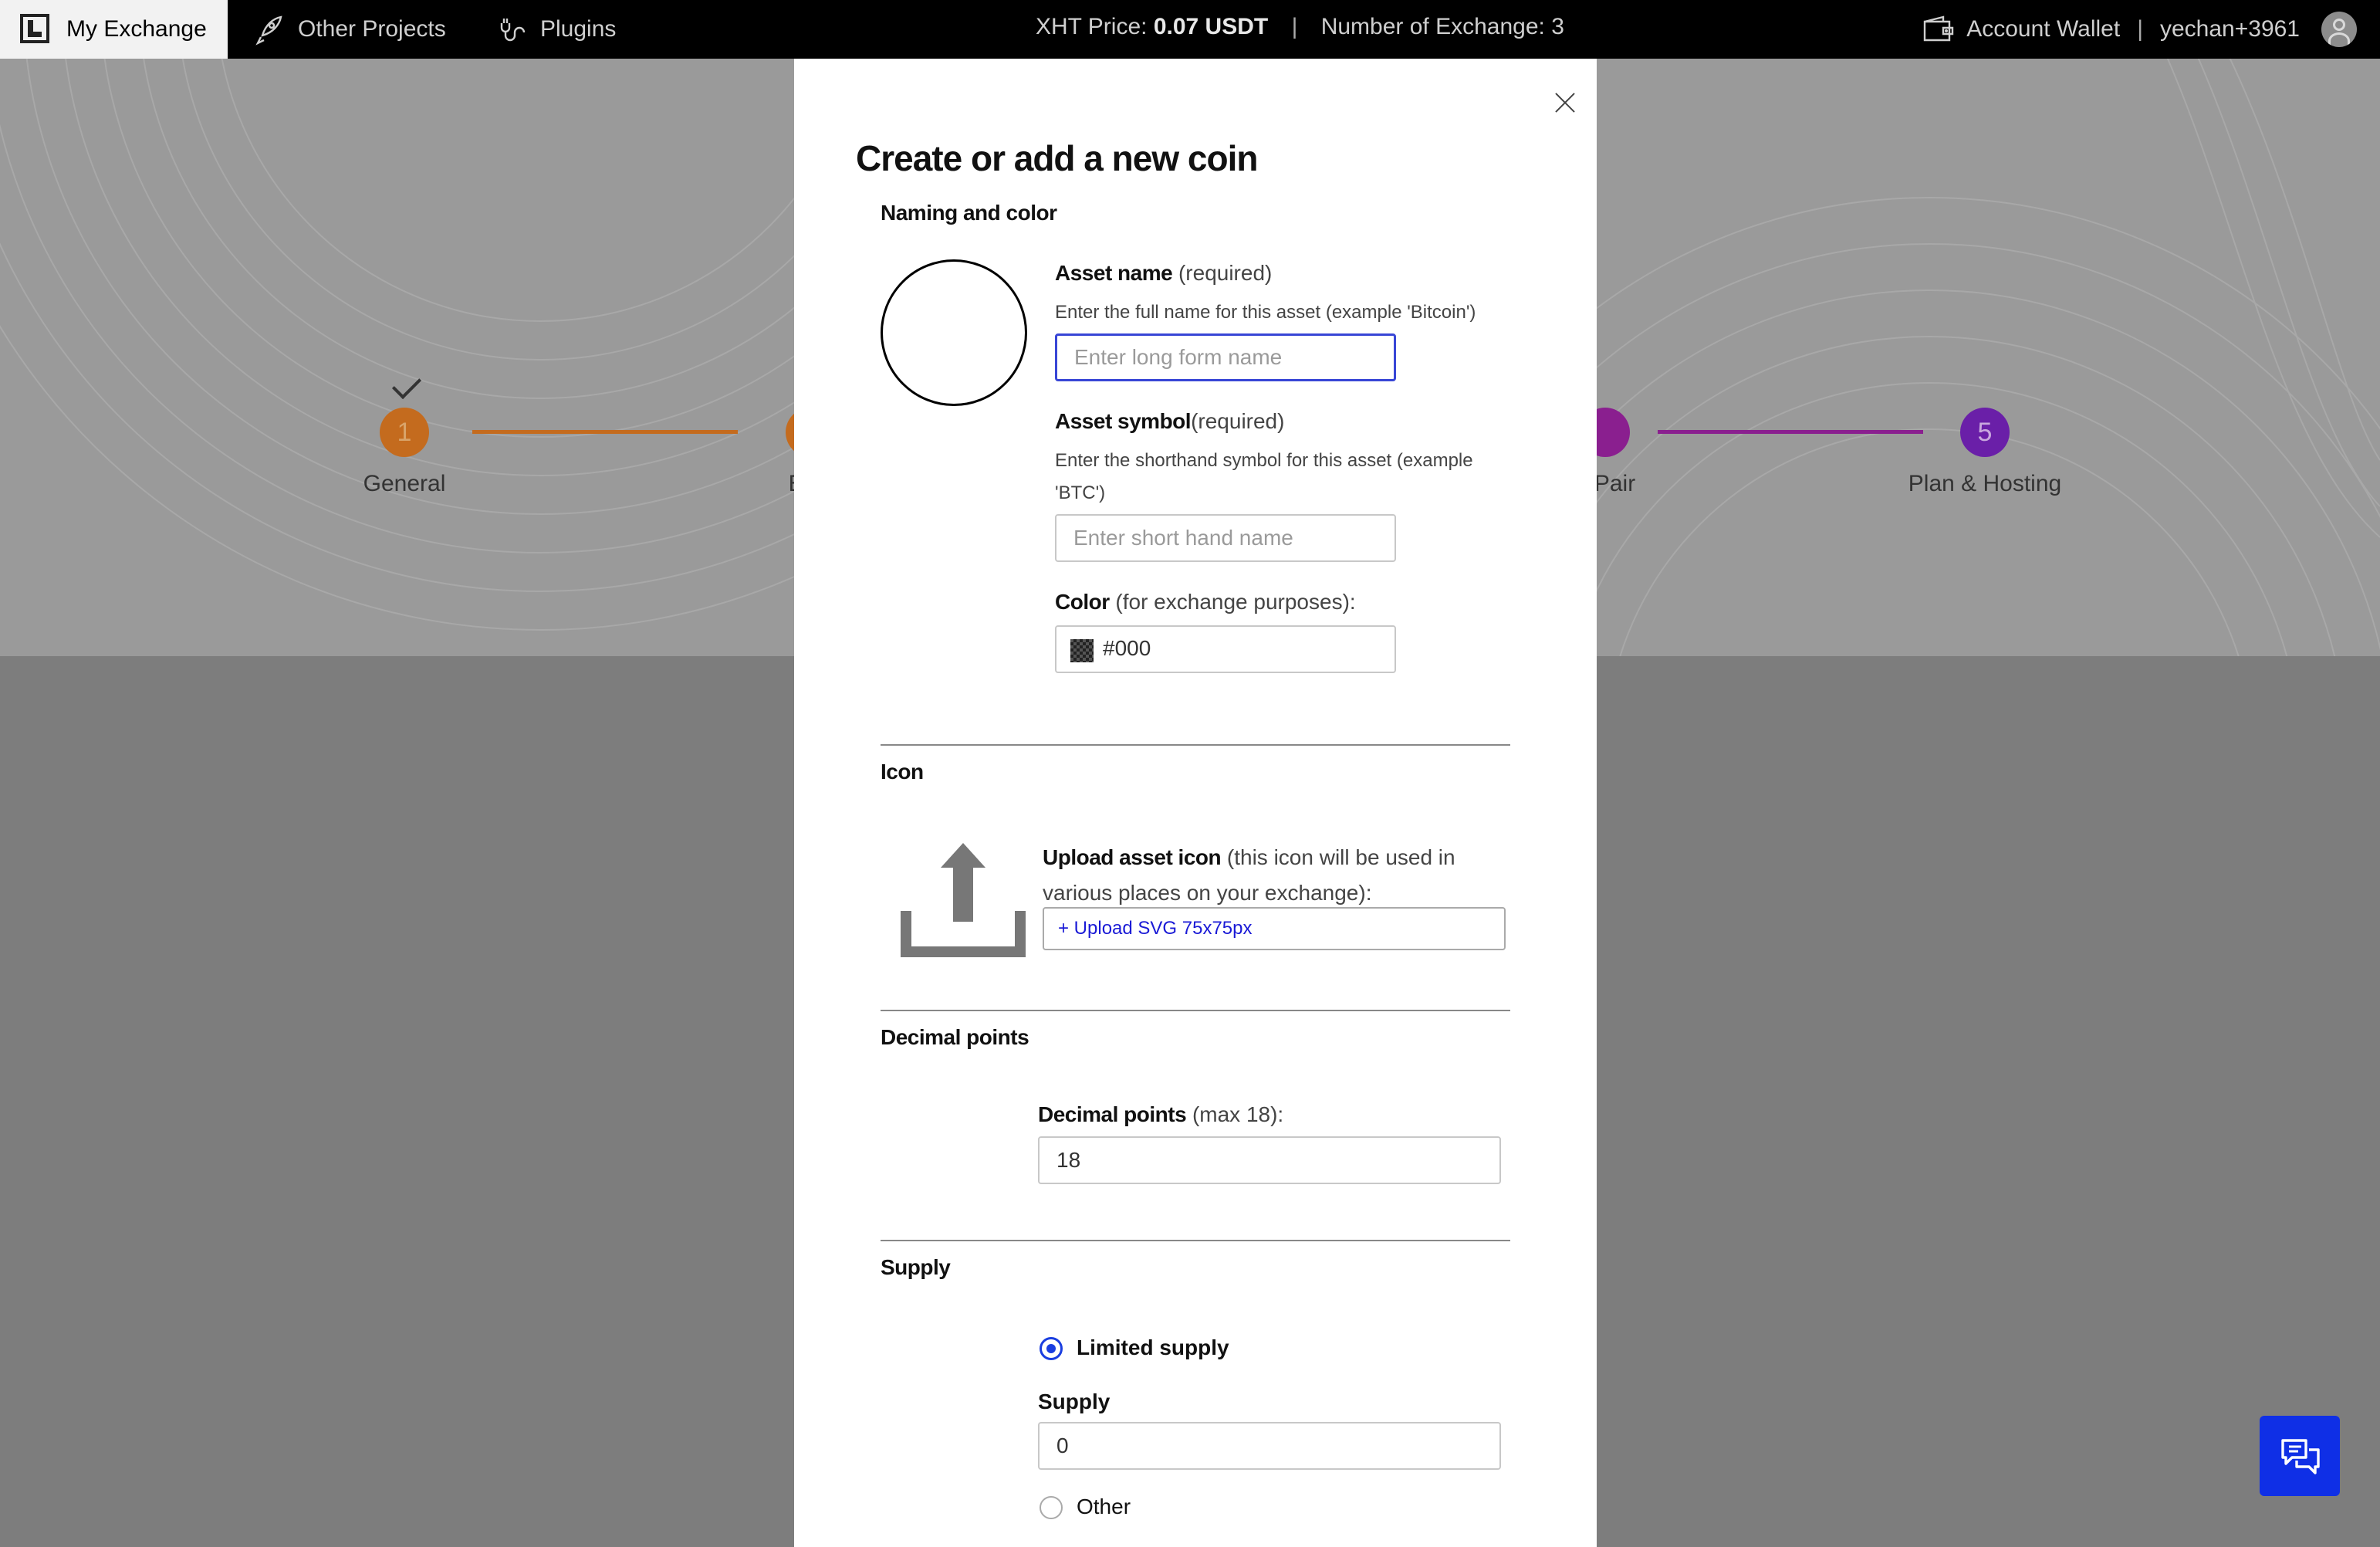 The image size is (2380, 1547). I want to click on step-plan-hosting: 5 Plan & Hosting, so click(1985, 452).